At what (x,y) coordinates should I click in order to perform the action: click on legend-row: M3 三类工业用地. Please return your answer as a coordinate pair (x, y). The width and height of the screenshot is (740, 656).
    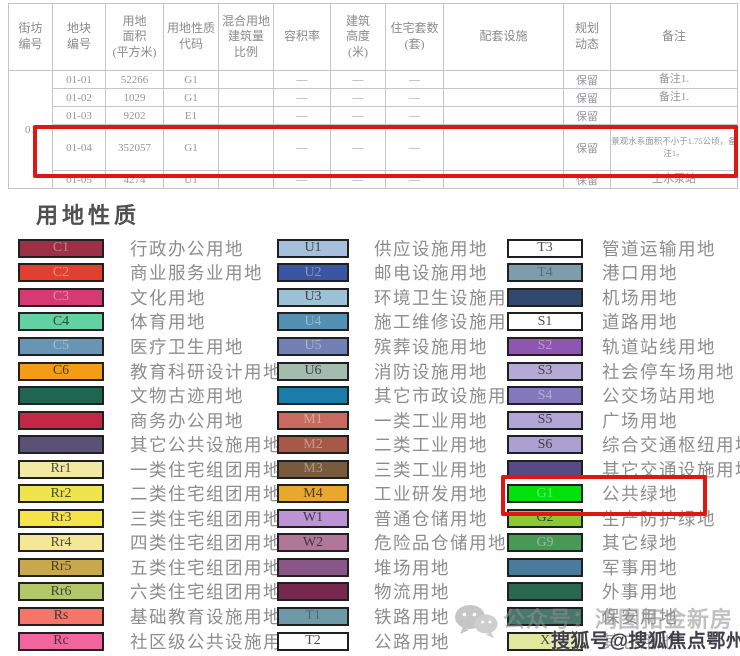
    Looking at the image, I should click on (401, 469).